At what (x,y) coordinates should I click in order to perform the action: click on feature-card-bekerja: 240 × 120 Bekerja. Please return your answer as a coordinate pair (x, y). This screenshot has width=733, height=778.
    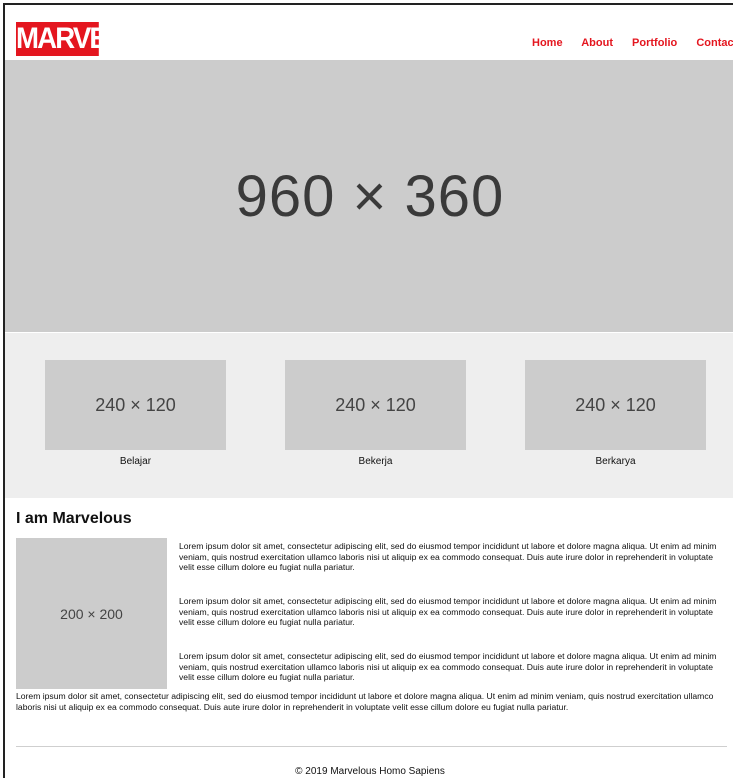
    Looking at the image, I should click on (375, 413).